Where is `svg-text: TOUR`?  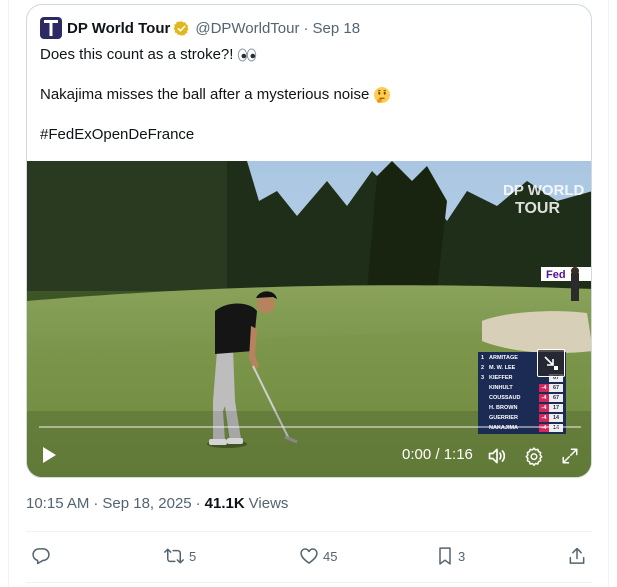
svg-text: TOUR is located at coordinates (537, 208).